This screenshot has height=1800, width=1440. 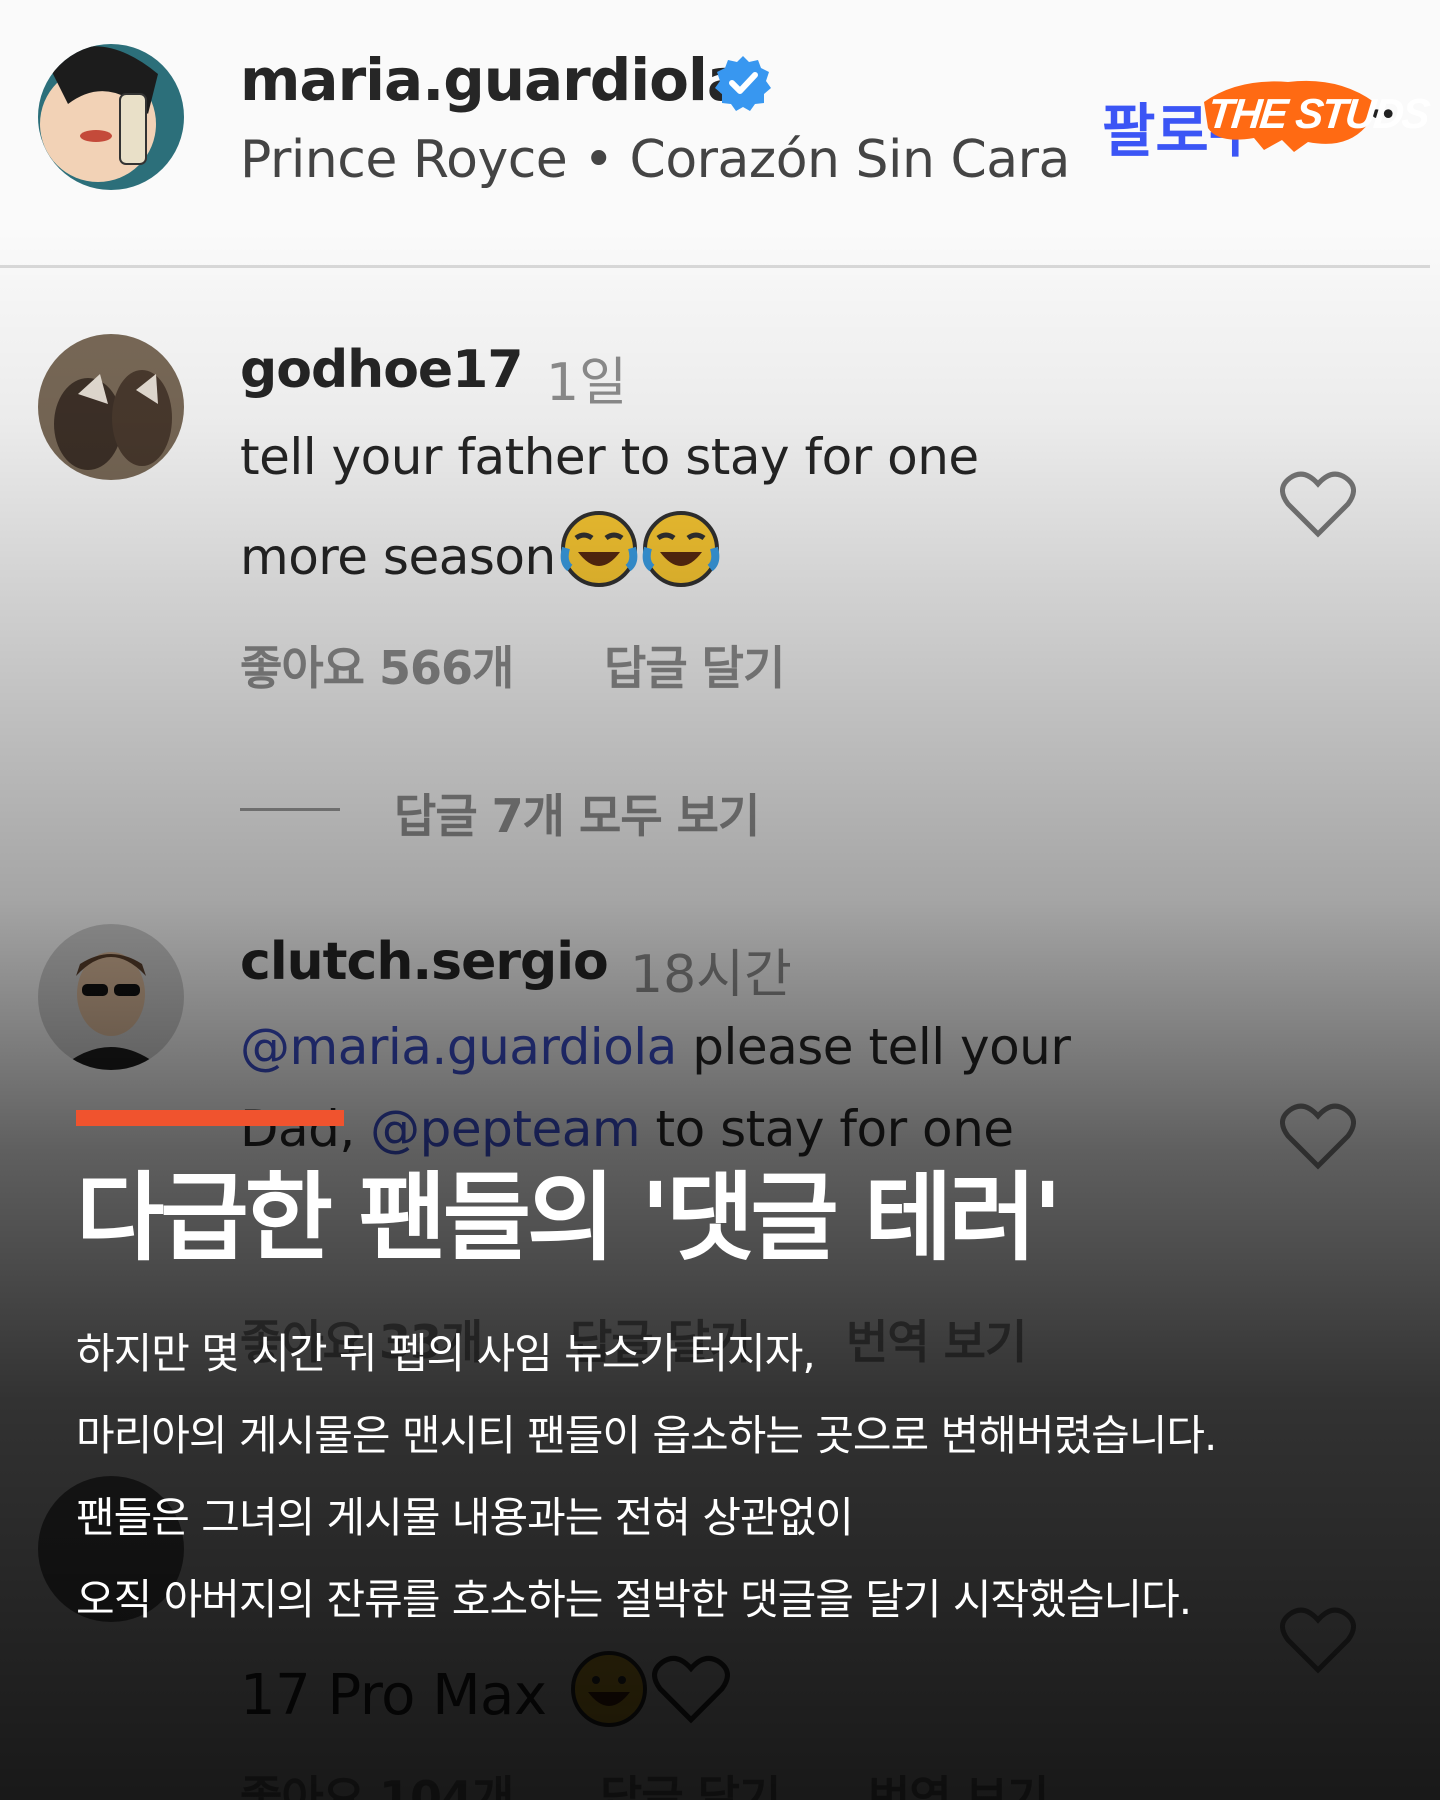 I want to click on mention-link: @maria.guardiola, so click(x=458, y=1047).